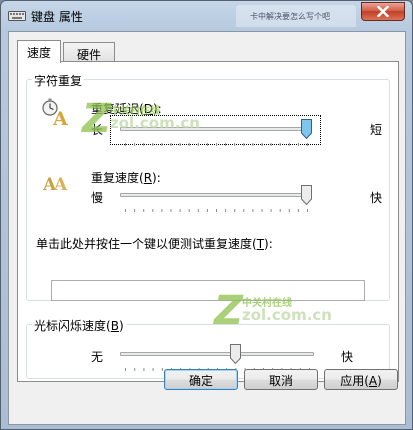 The image size is (413, 430). I want to click on cursor-blink-title: 光标闪烁速度(B), so click(79, 325).